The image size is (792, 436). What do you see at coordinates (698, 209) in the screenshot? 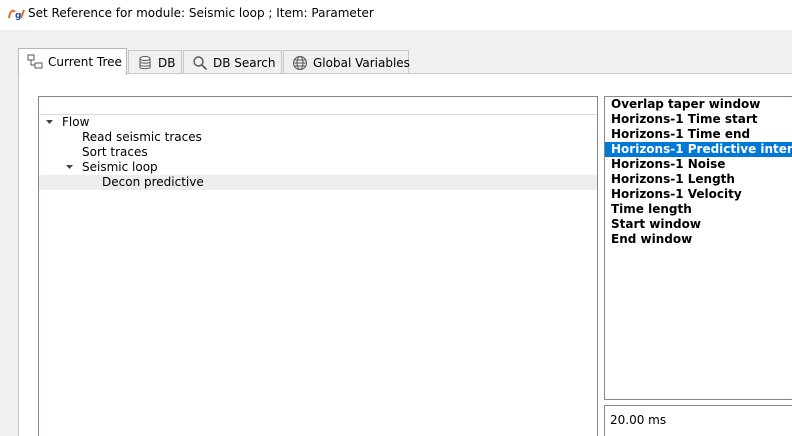
I see `list-item: Time length` at bounding box center [698, 209].